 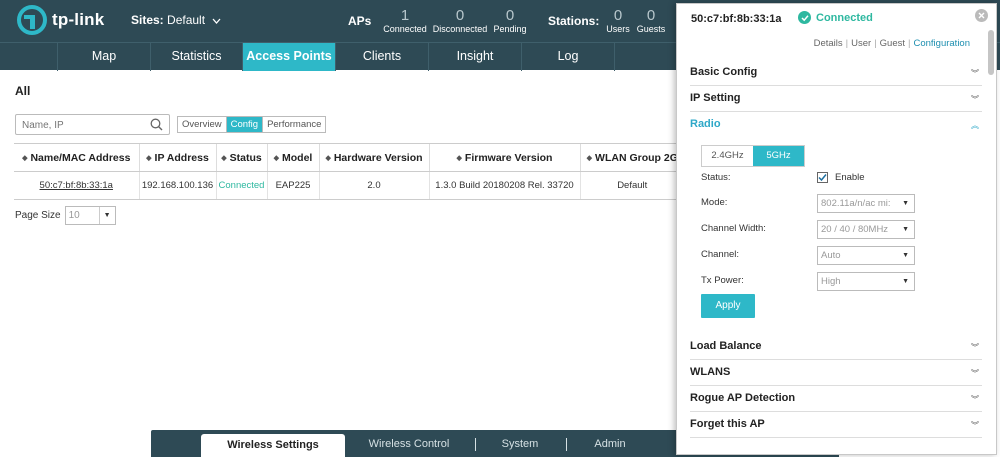 I want to click on tx-power-select: High ▼, so click(x=866, y=281).